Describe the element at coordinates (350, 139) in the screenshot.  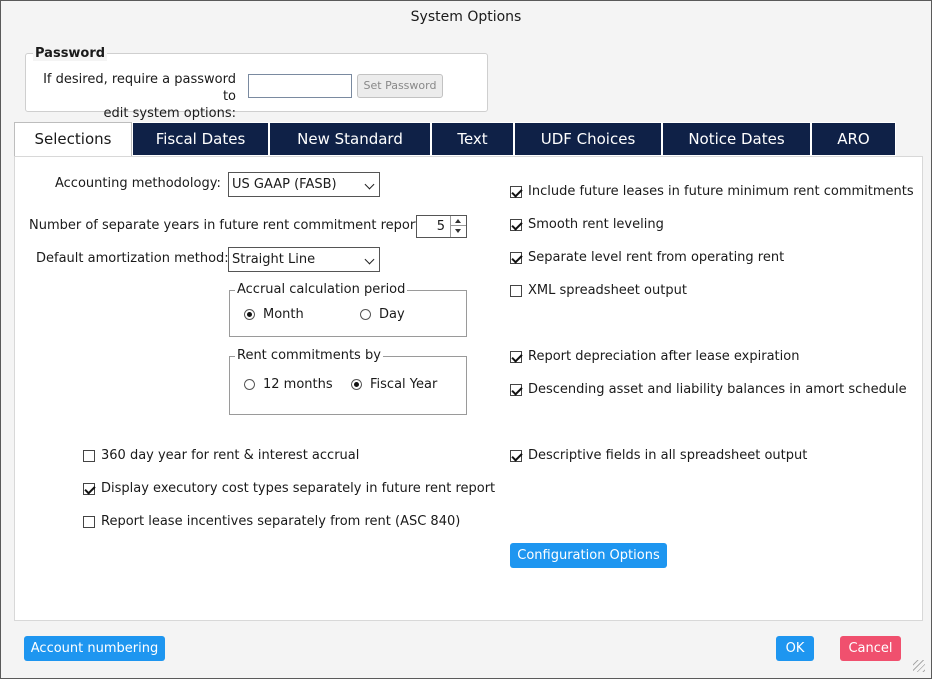
I see `tab-new-standard: New Standard` at that location.